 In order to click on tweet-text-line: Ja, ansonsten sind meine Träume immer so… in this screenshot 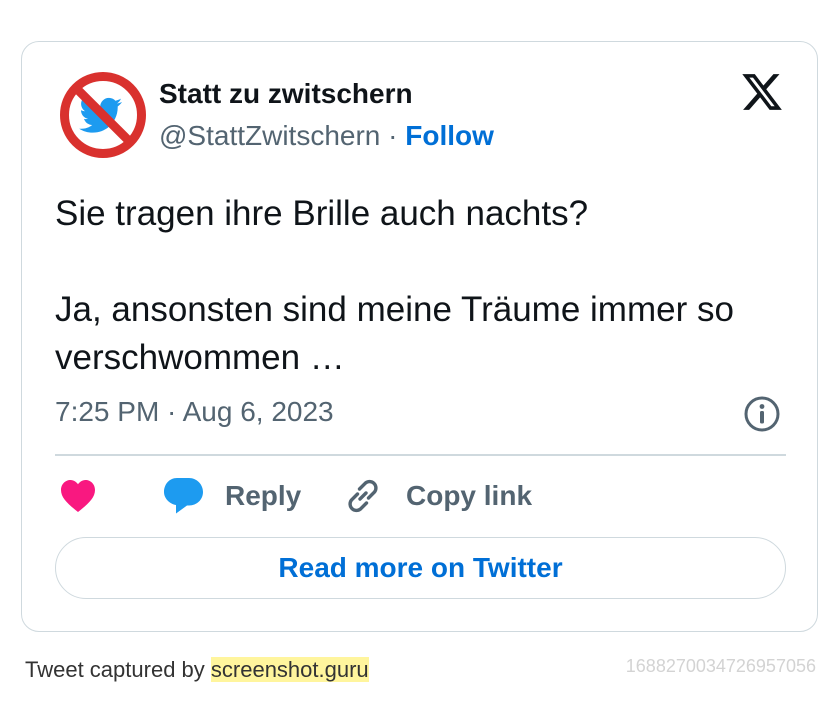, I will do `click(394, 333)`.